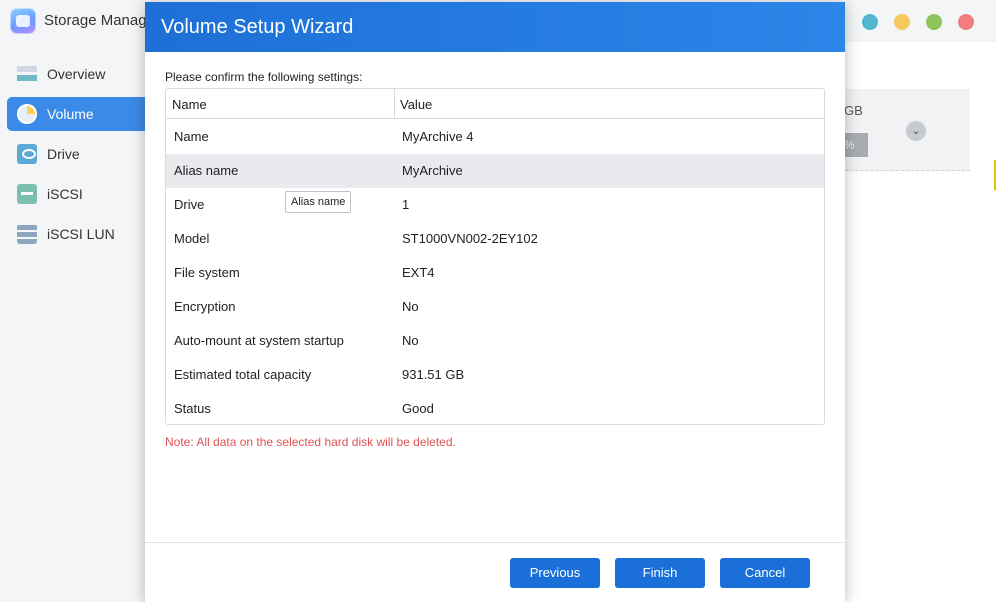 The image size is (996, 602). Describe the element at coordinates (660, 573) in the screenshot. I see `finish-button: Finish` at that location.